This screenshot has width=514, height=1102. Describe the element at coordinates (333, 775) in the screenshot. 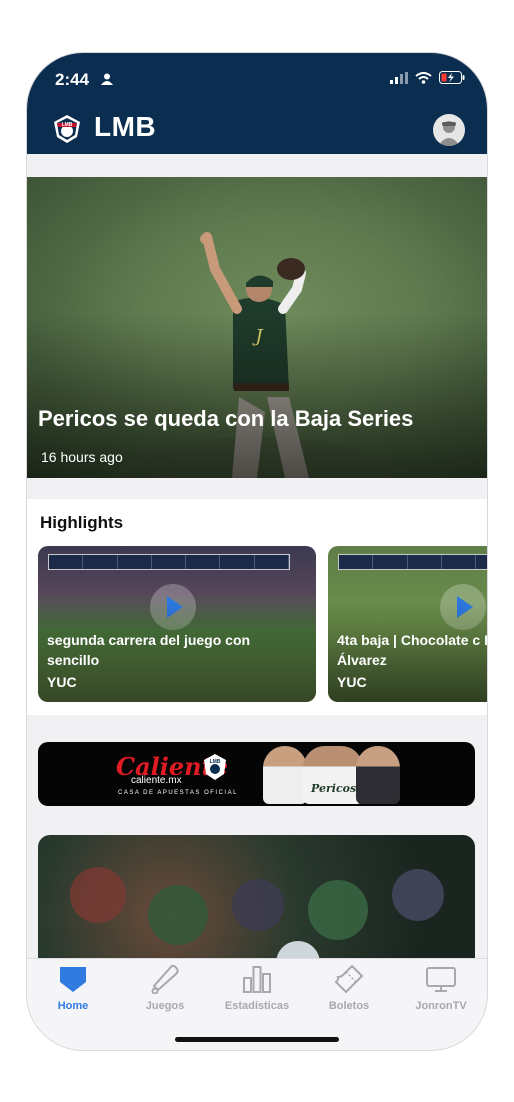

I see `player-image: Pericos` at that location.